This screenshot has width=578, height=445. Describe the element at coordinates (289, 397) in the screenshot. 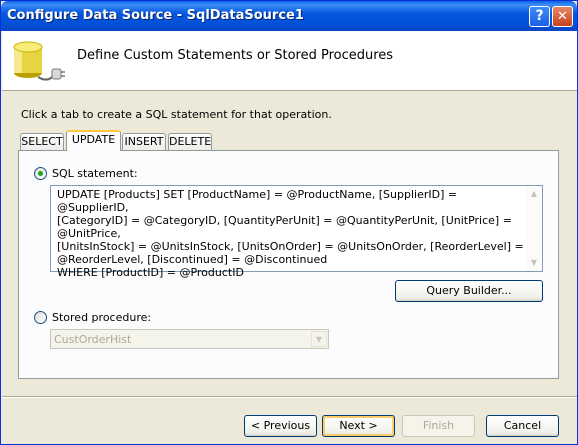

I see `footer-divider` at that location.